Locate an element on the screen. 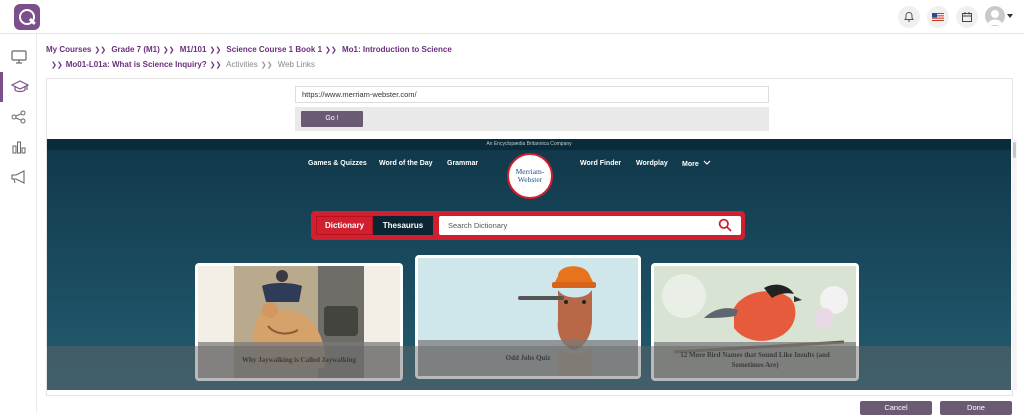  bell-icon is located at coordinates (909, 17).